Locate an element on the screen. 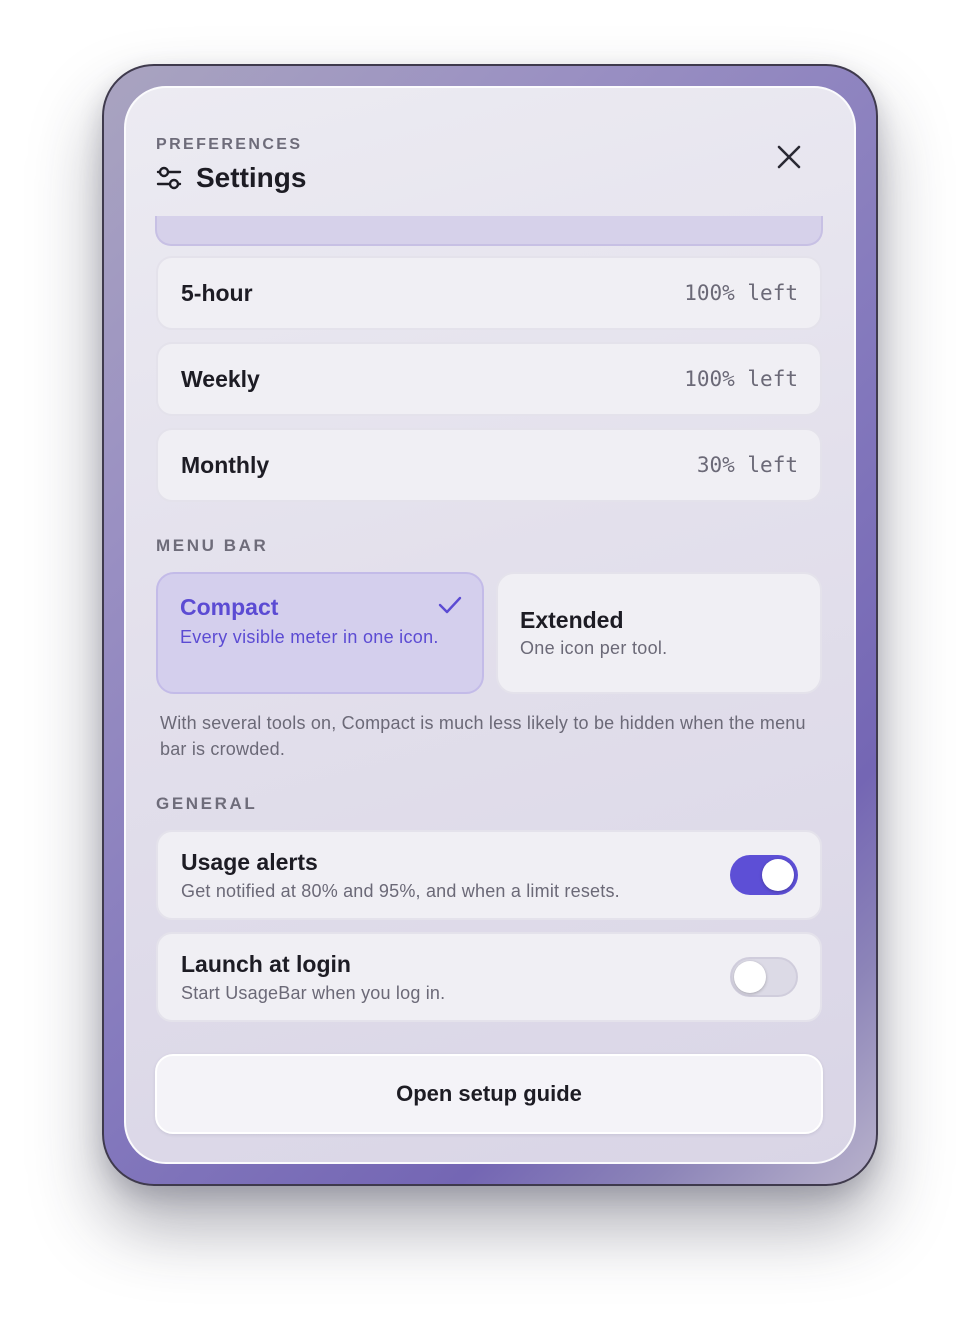  option-description: One icon per tool. is located at coordinates (594, 648).